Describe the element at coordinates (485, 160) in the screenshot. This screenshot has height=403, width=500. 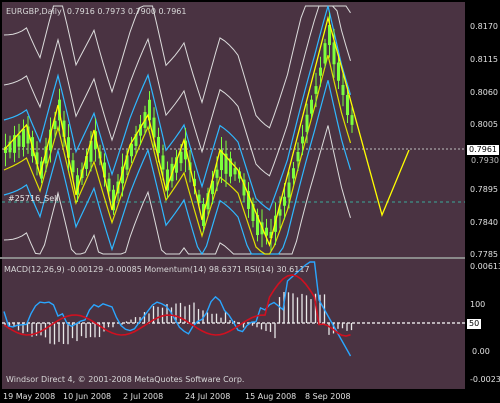
I see `level-tick: 0.7930` at that location.